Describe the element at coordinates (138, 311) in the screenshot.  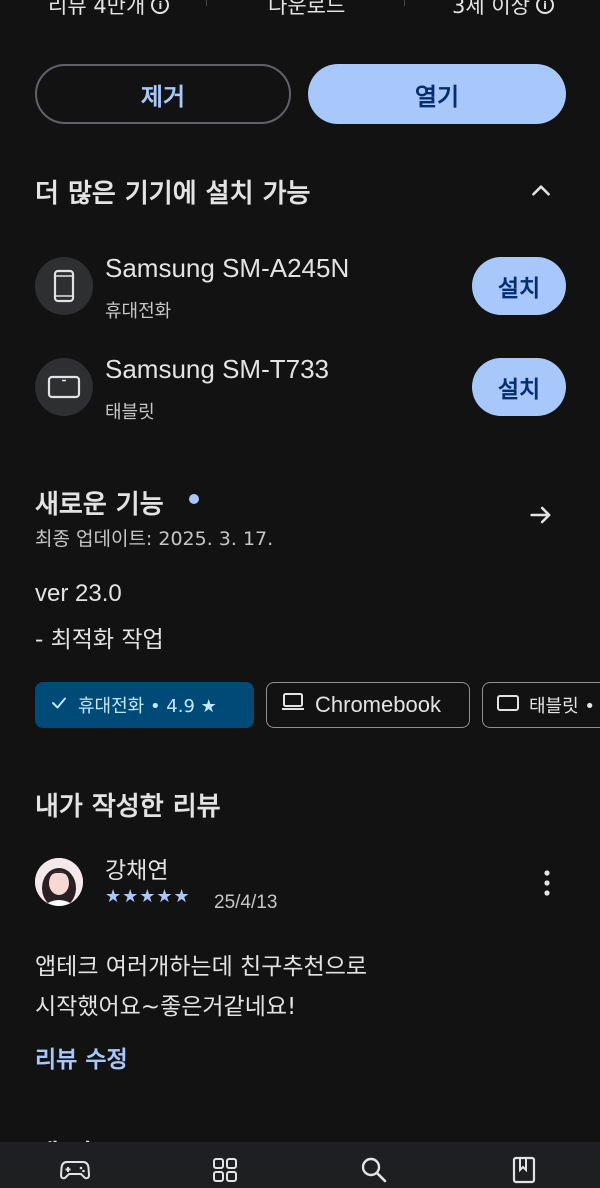
I see `device-type: 휴대전화` at that location.